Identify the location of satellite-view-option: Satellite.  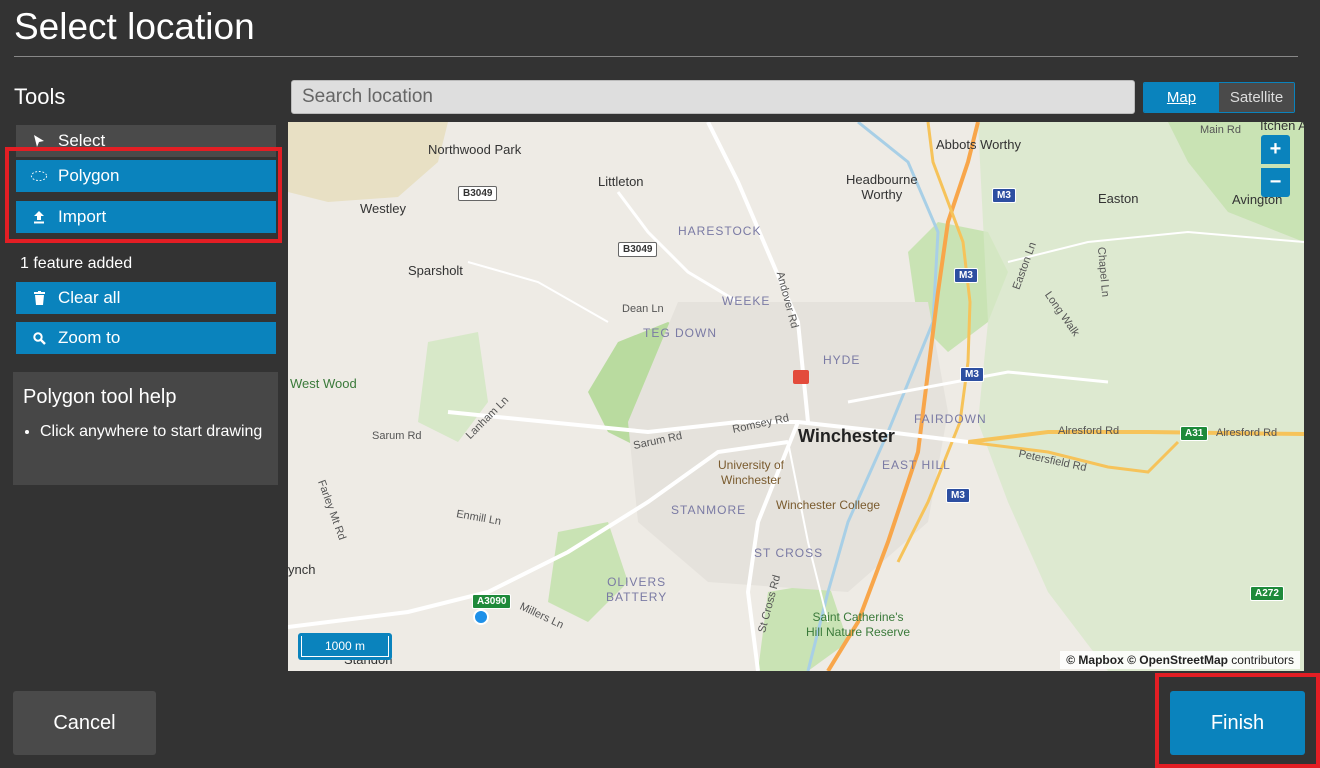
(1256, 97).